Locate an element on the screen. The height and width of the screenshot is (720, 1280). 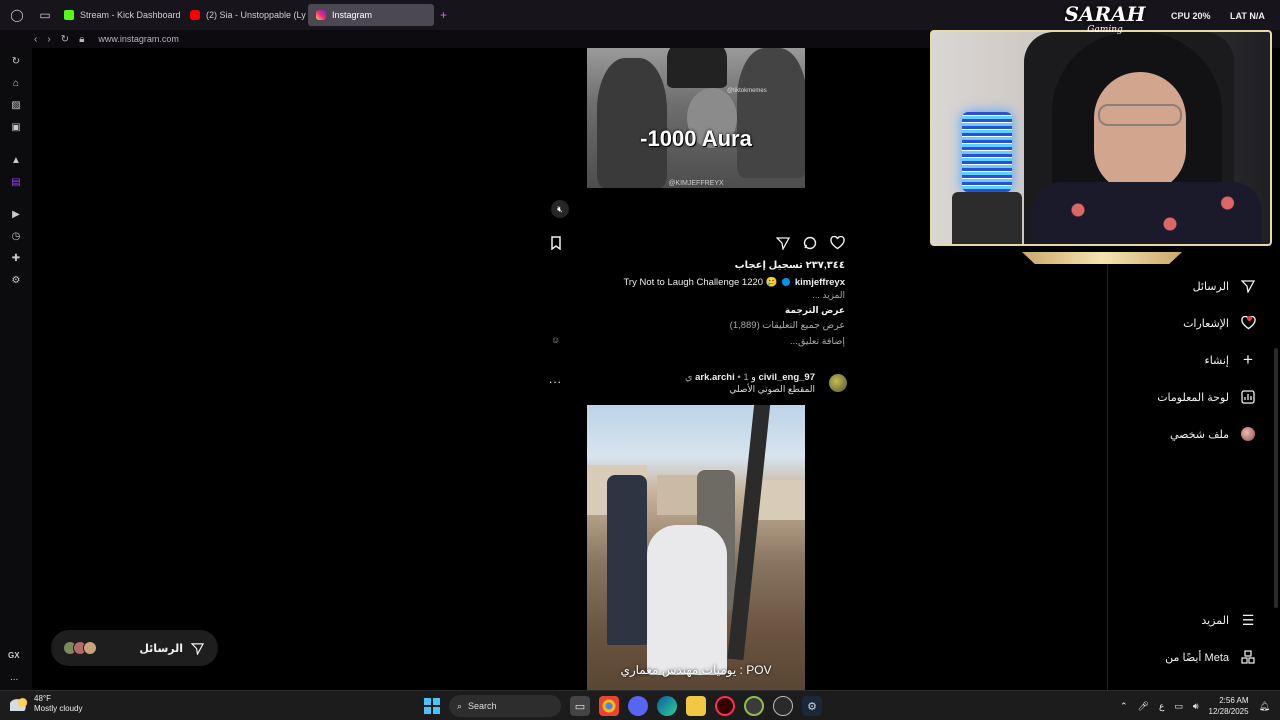
url-field: www.instagram.com is located at coordinates (138, 39).